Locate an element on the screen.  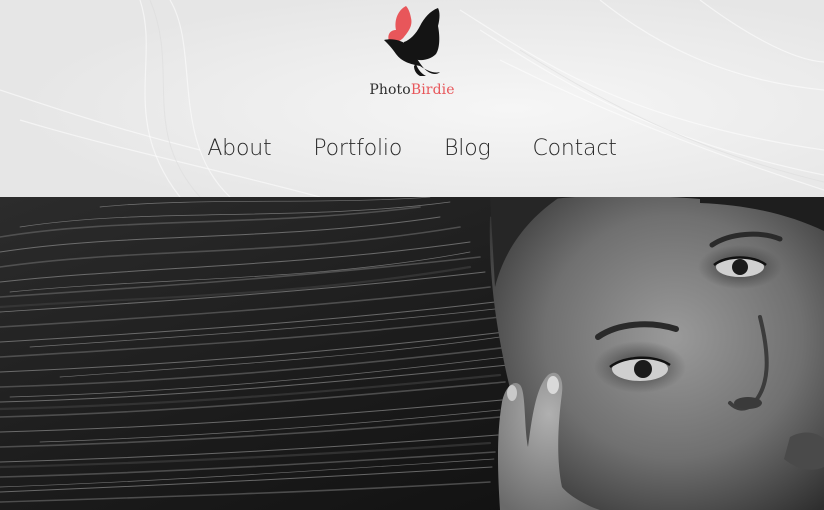
site-logo: PhotoBirdie is located at coordinates (412, 52).